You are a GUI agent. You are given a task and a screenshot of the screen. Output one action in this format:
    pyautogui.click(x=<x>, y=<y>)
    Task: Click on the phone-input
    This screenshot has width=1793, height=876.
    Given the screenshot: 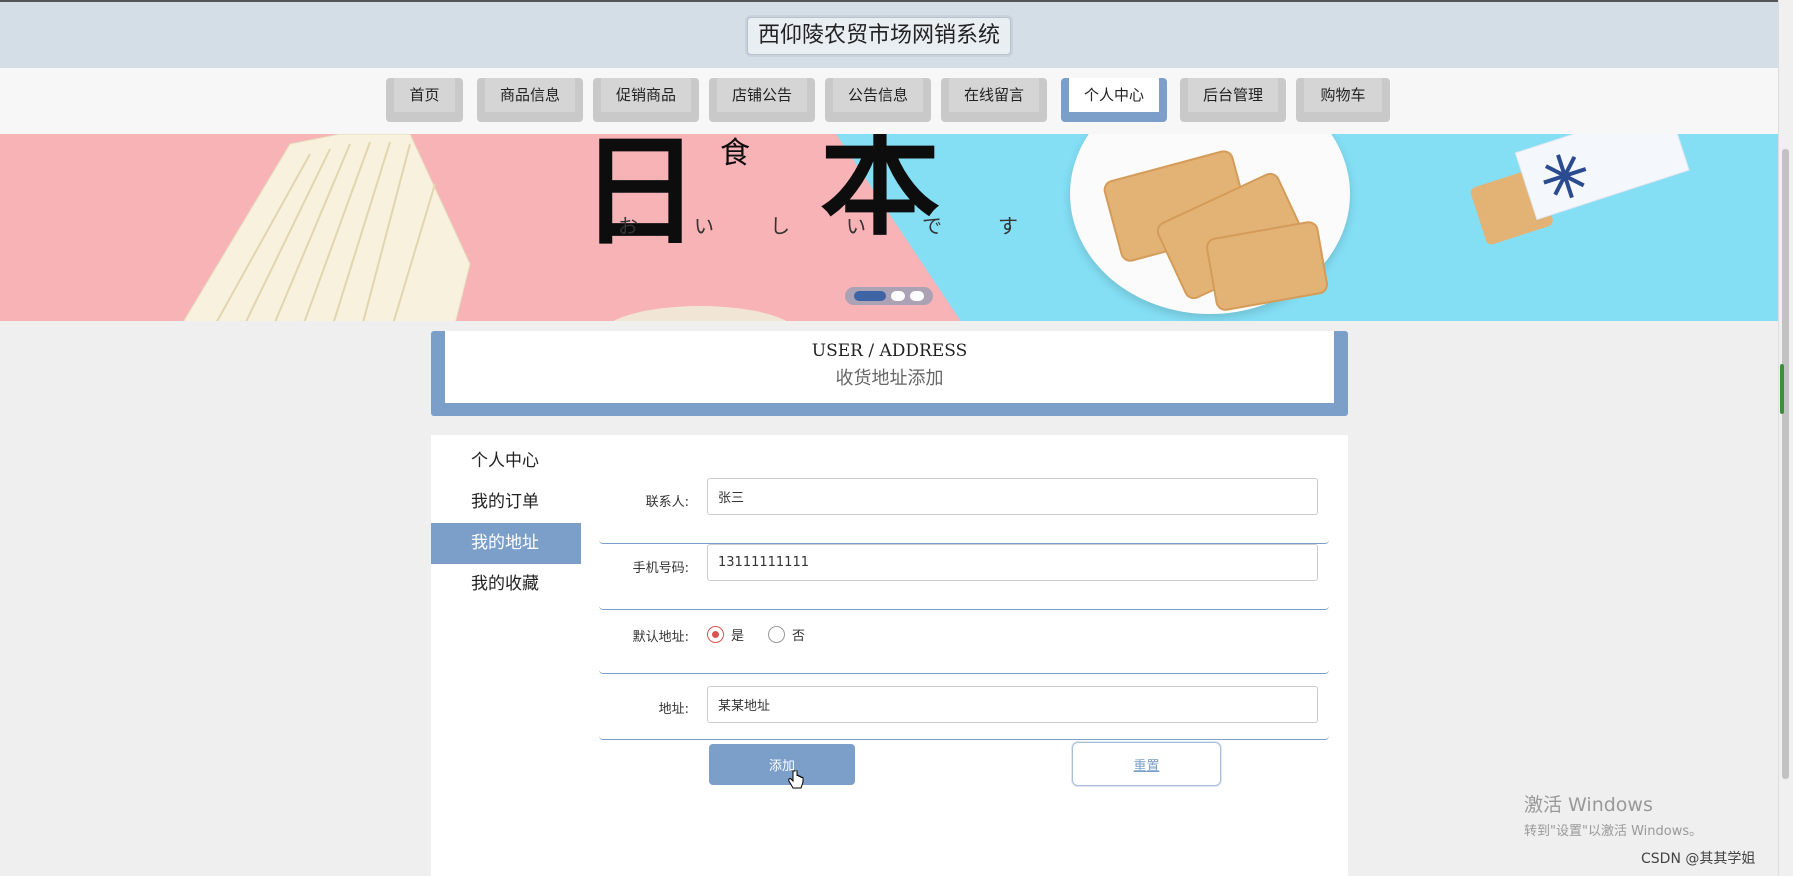 What is the action you would take?
    pyautogui.click(x=1012, y=562)
    